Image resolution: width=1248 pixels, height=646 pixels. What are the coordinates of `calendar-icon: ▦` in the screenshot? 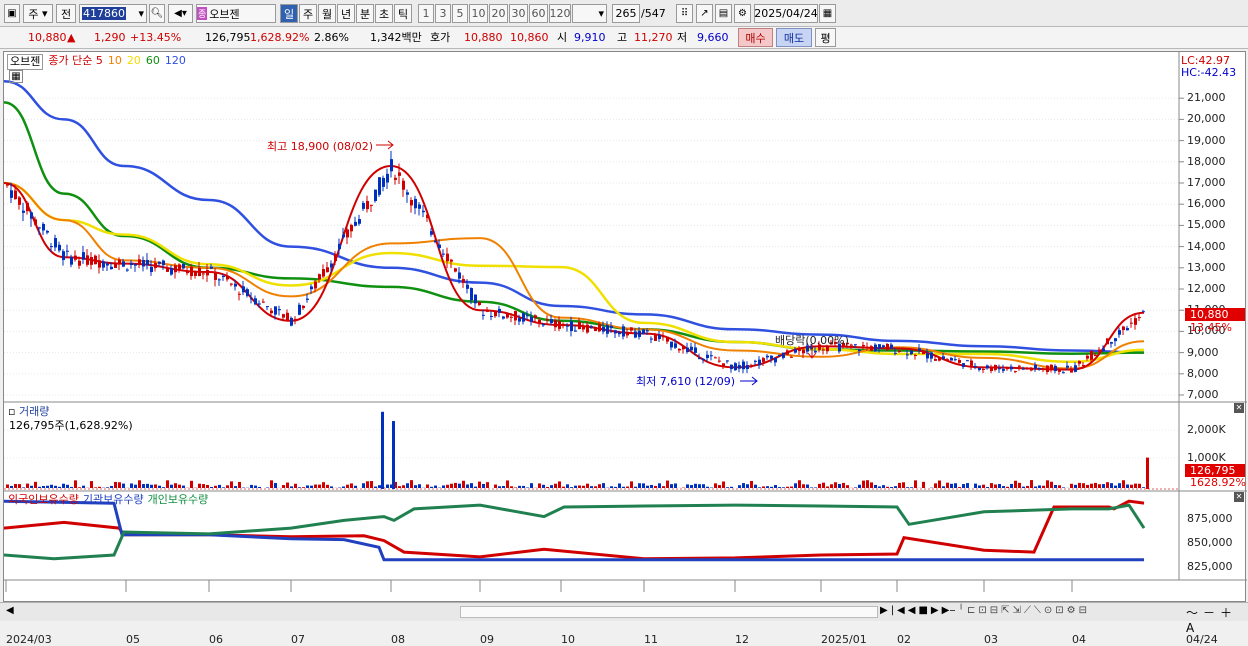 It's located at (827, 13).